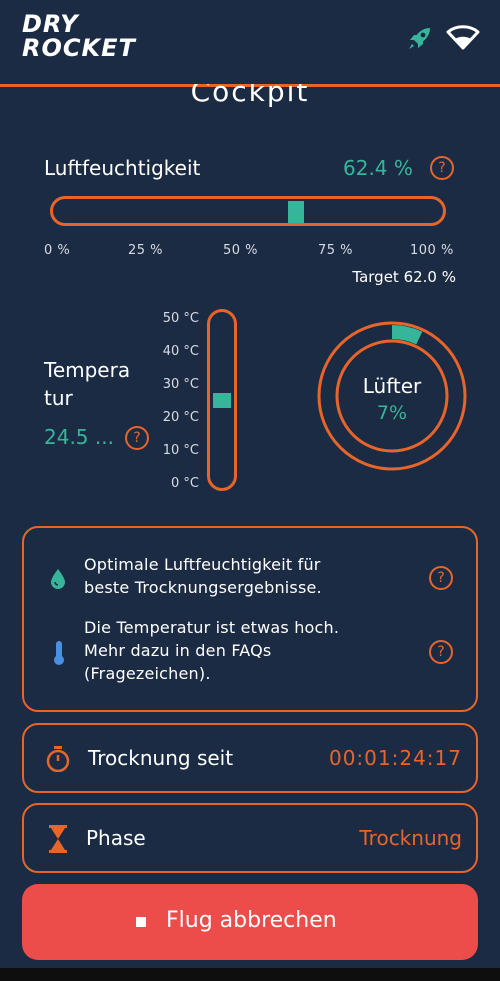 Image resolution: width=500 pixels, height=981 pixels. Describe the element at coordinates (404, 277) in the screenshot. I see `humidity-target: Target 62.0 %` at that location.